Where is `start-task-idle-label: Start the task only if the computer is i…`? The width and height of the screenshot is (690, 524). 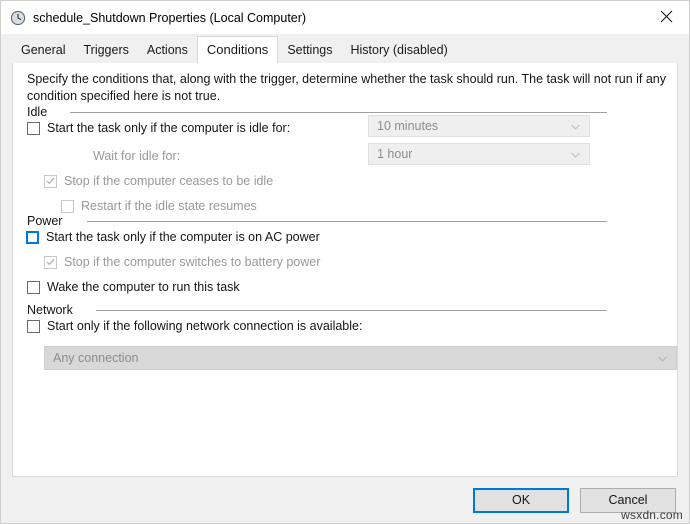 start-task-idle-label: Start the task only if the computer is i… is located at coordinates (169, 128).